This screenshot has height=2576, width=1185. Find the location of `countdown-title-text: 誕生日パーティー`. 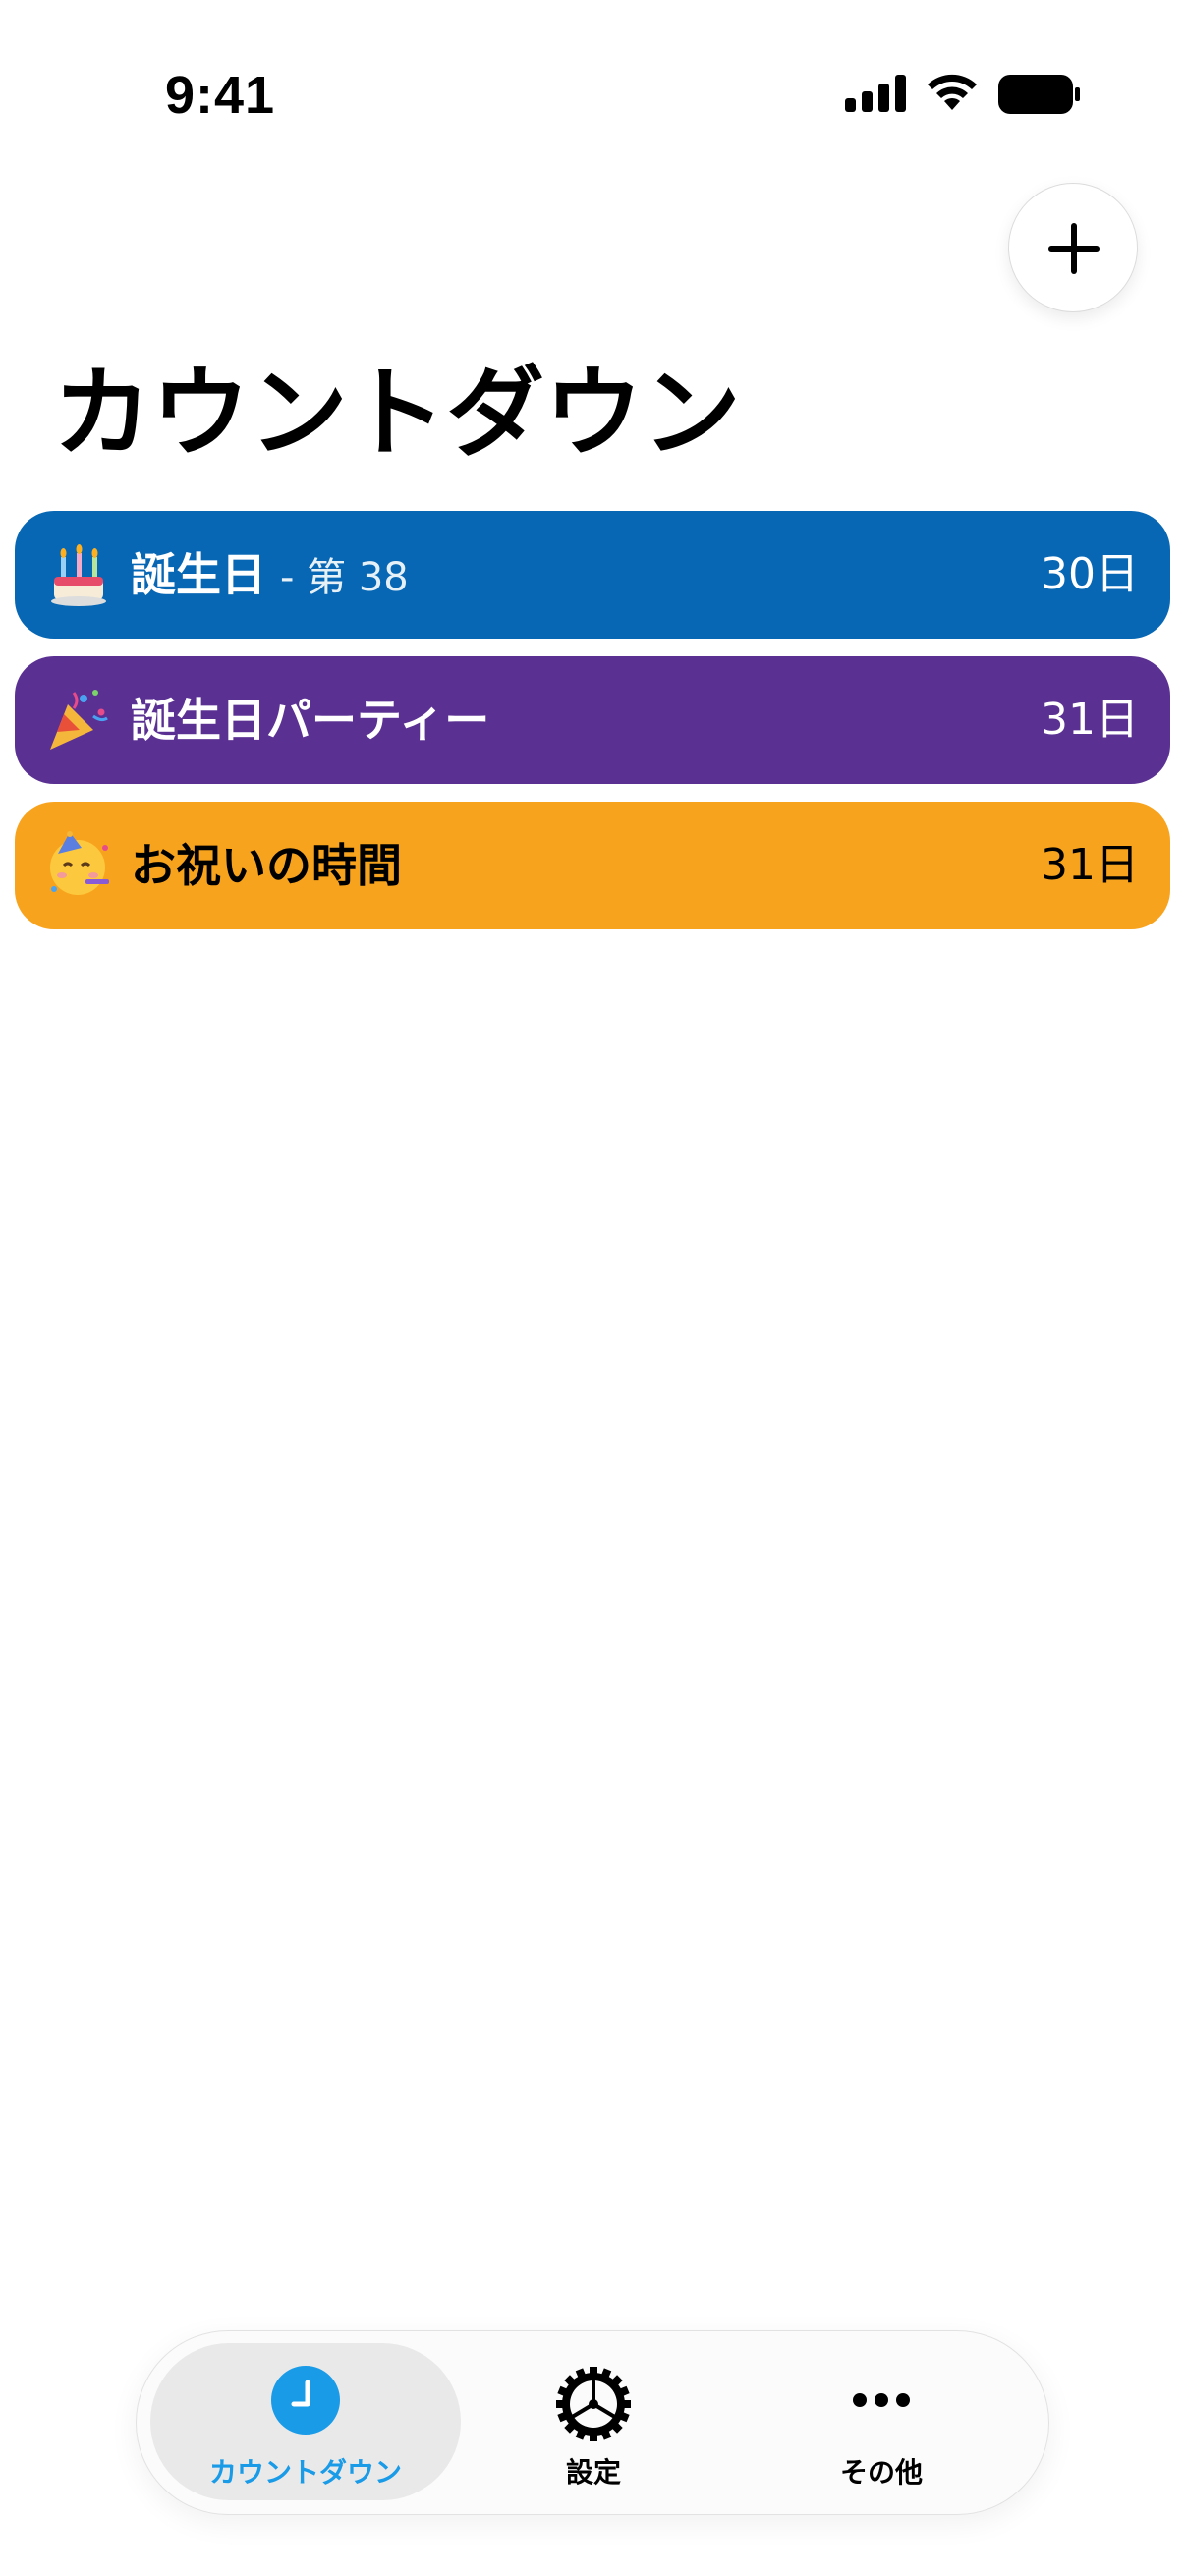

countdown-title-text: 誕生日パーティー is located at coordinates (311, 720).